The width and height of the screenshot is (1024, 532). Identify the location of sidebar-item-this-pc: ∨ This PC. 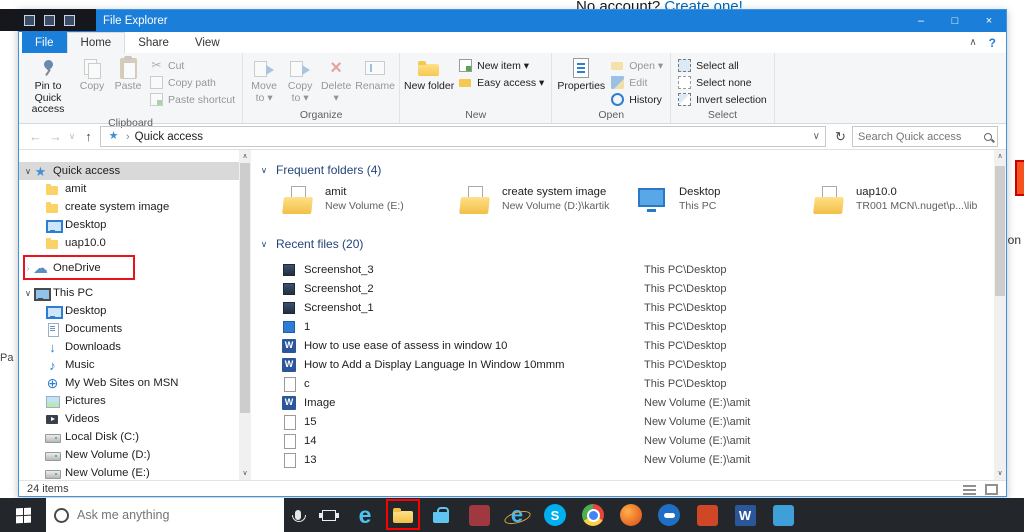
(135, 293).